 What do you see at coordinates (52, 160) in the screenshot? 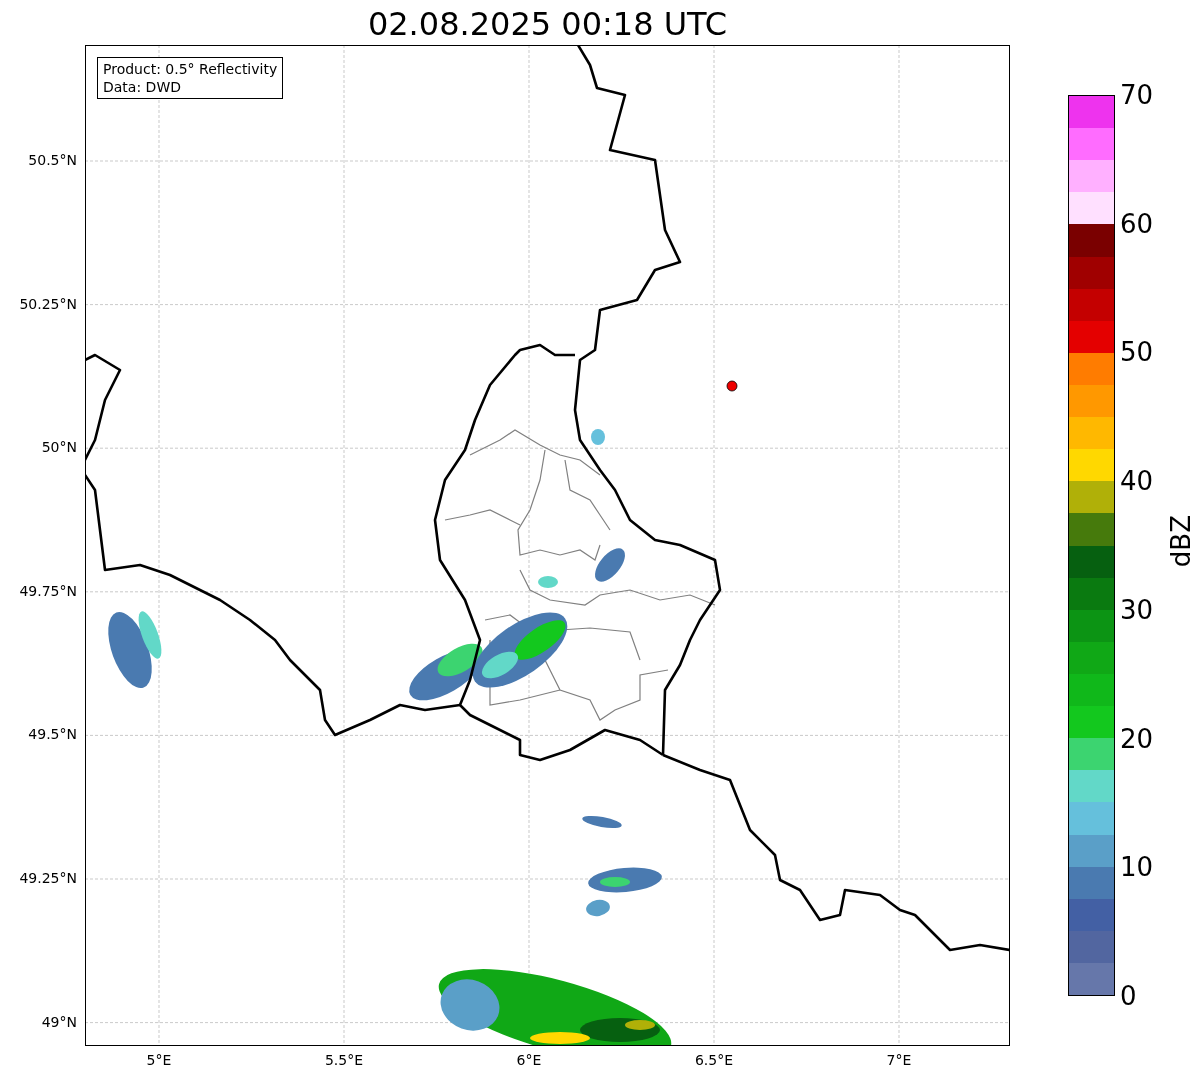
I see `latitude-label: 50.5°N` at bounding box center [52, 160].